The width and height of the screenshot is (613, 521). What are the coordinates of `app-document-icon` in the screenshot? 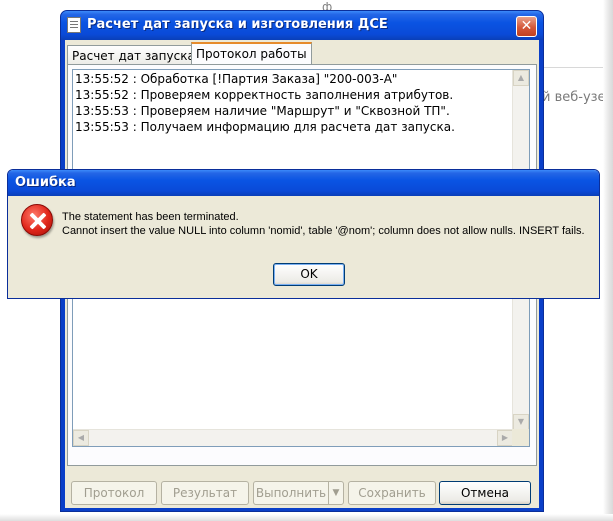 It's located at (74, 25).